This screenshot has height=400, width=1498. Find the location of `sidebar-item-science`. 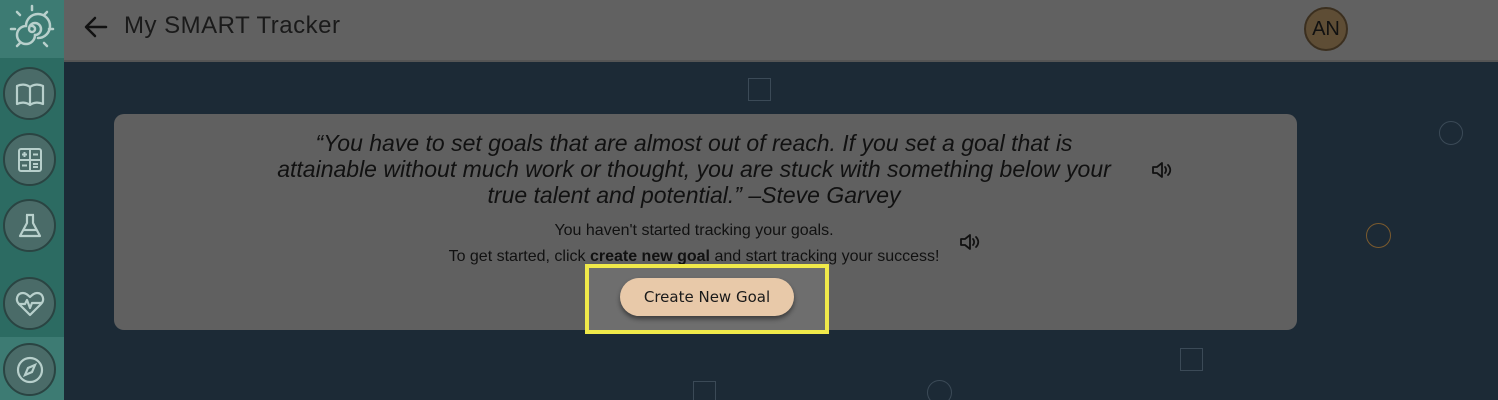

sidebar-item-science is located at coordinates (29, 225).